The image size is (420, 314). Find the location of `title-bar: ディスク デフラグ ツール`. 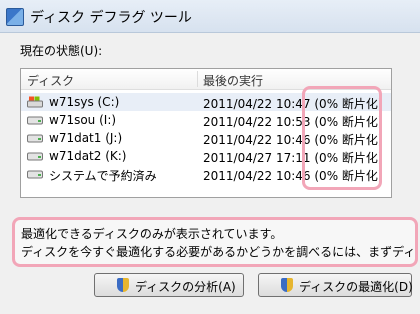

title-bar: ディスク デフラグ ツール is located at coordinates (210, 16).